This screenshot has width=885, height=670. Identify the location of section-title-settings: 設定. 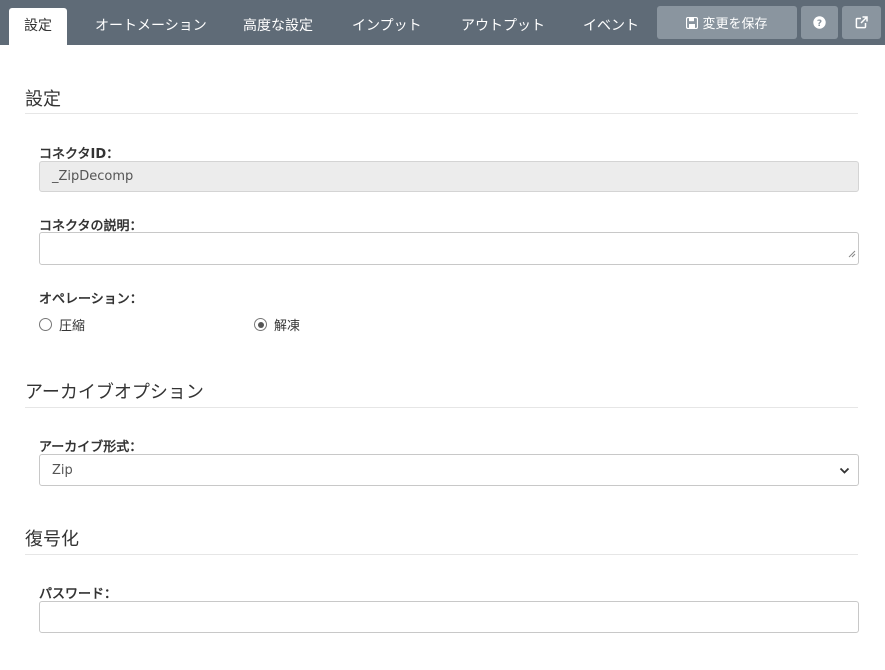
(43, 99).